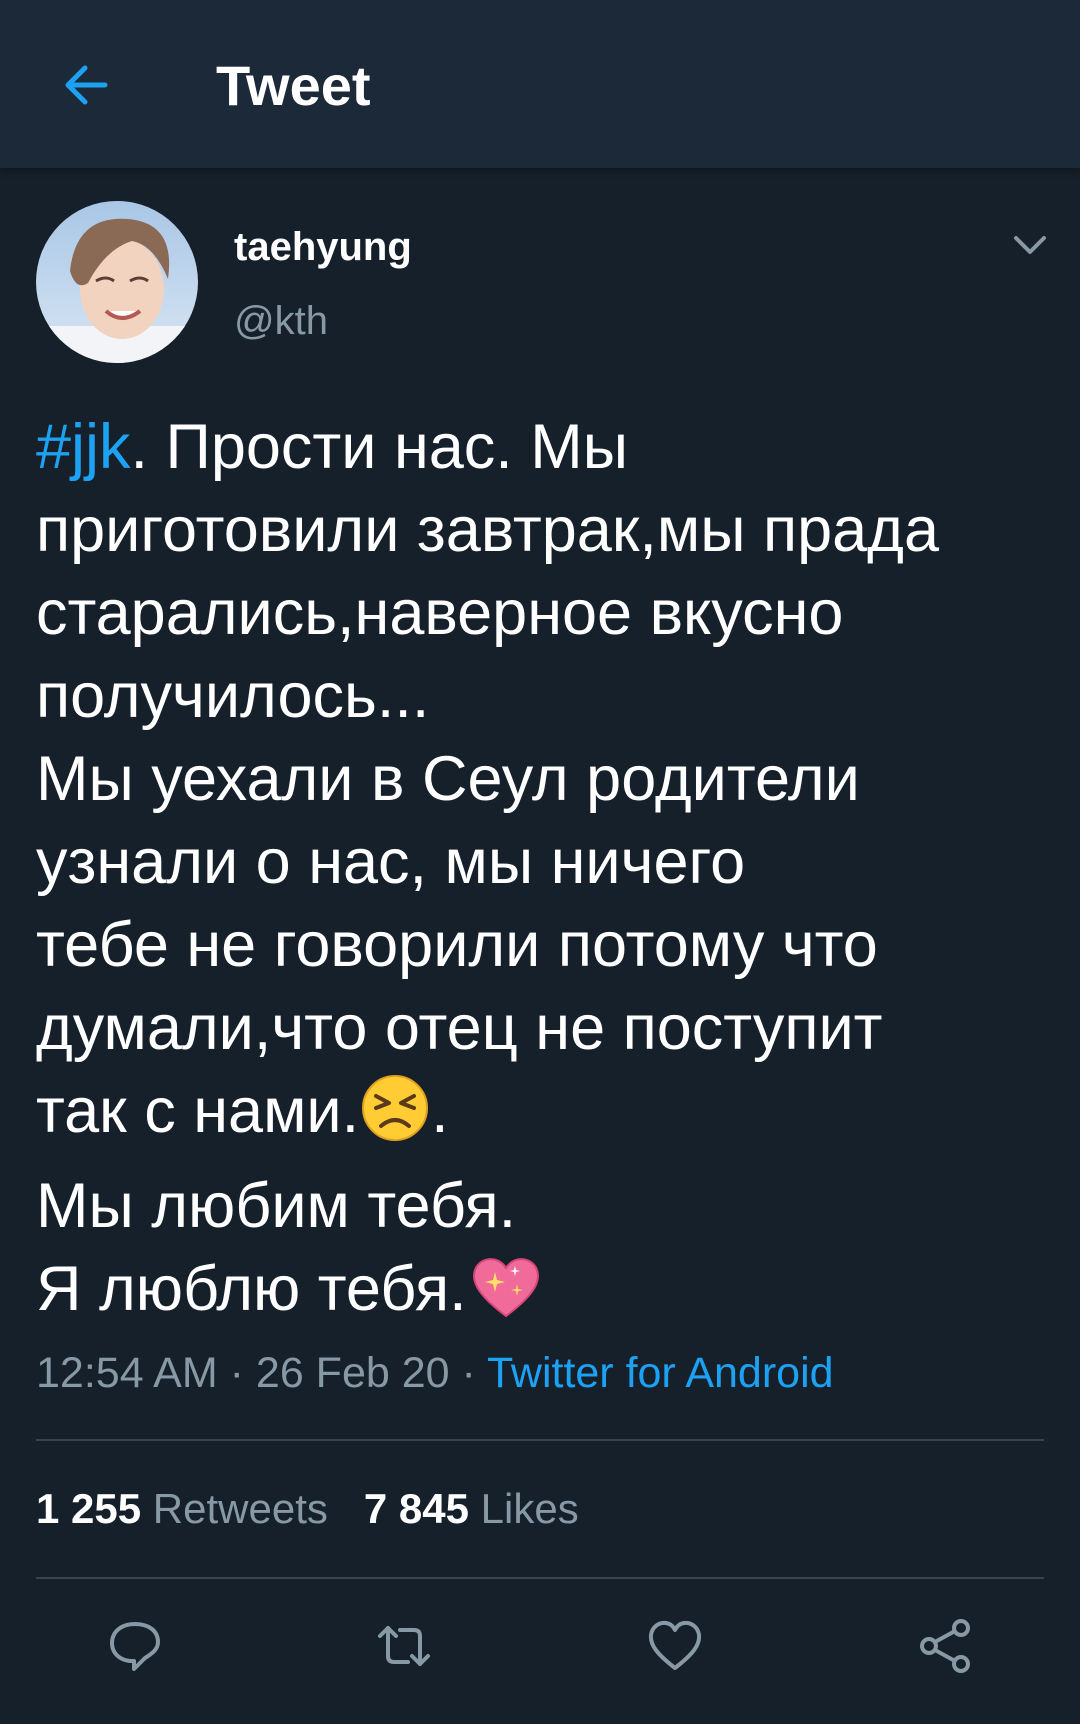  What do you see at coordinates (276, 1206) in the screenshot?
I see `tweet-line: Мы любим тебя.` at bounding box center [276, 1206].